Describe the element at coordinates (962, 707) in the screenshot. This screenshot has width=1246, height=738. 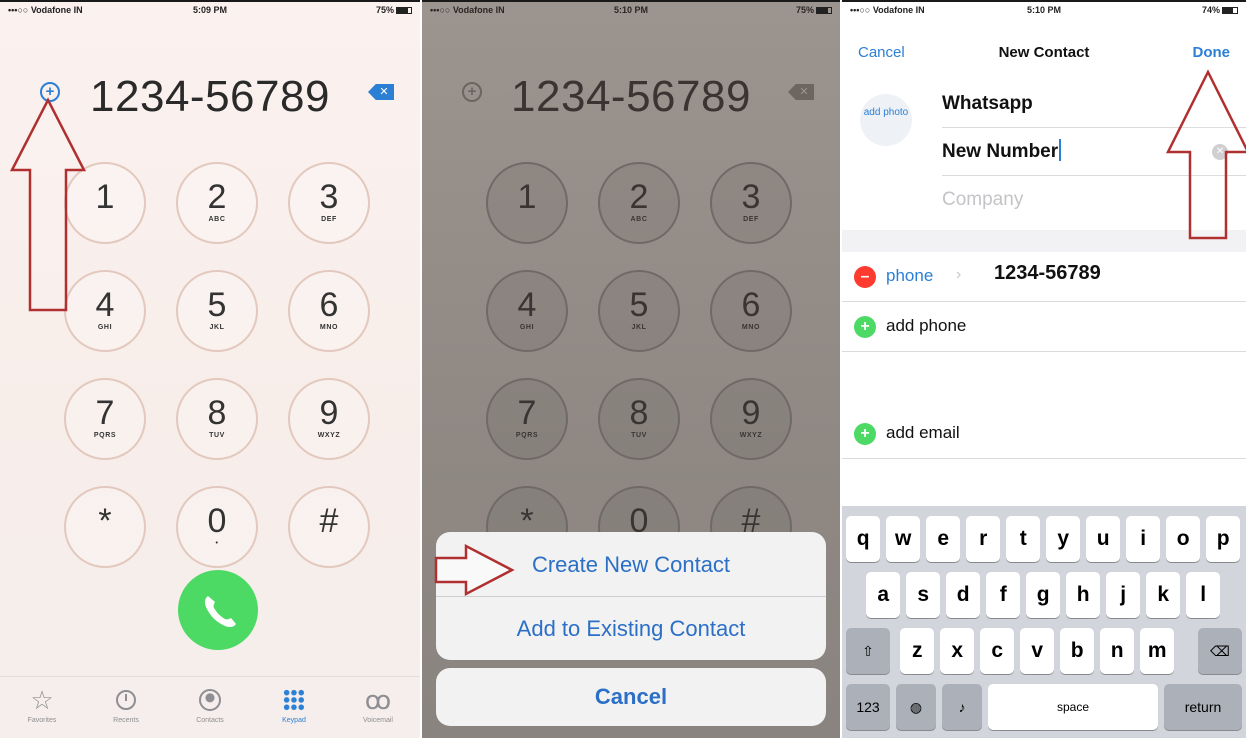
I see `microphone-key: ♪` at that location.